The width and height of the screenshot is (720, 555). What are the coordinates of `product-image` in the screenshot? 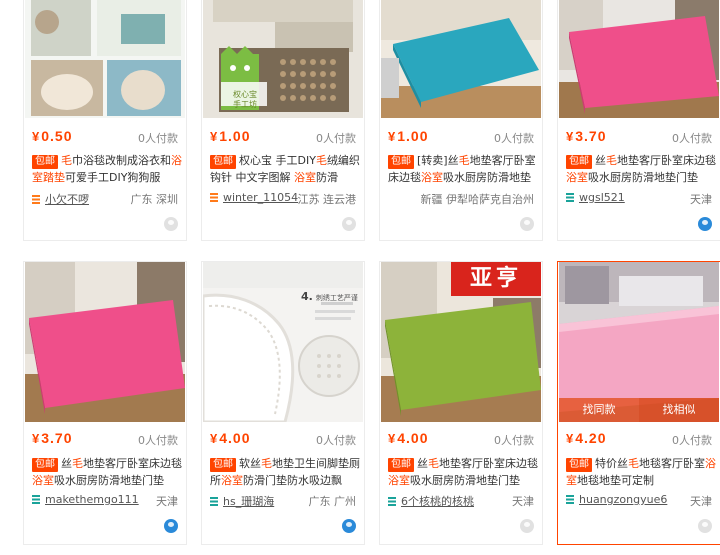 It's located at (105, 342).